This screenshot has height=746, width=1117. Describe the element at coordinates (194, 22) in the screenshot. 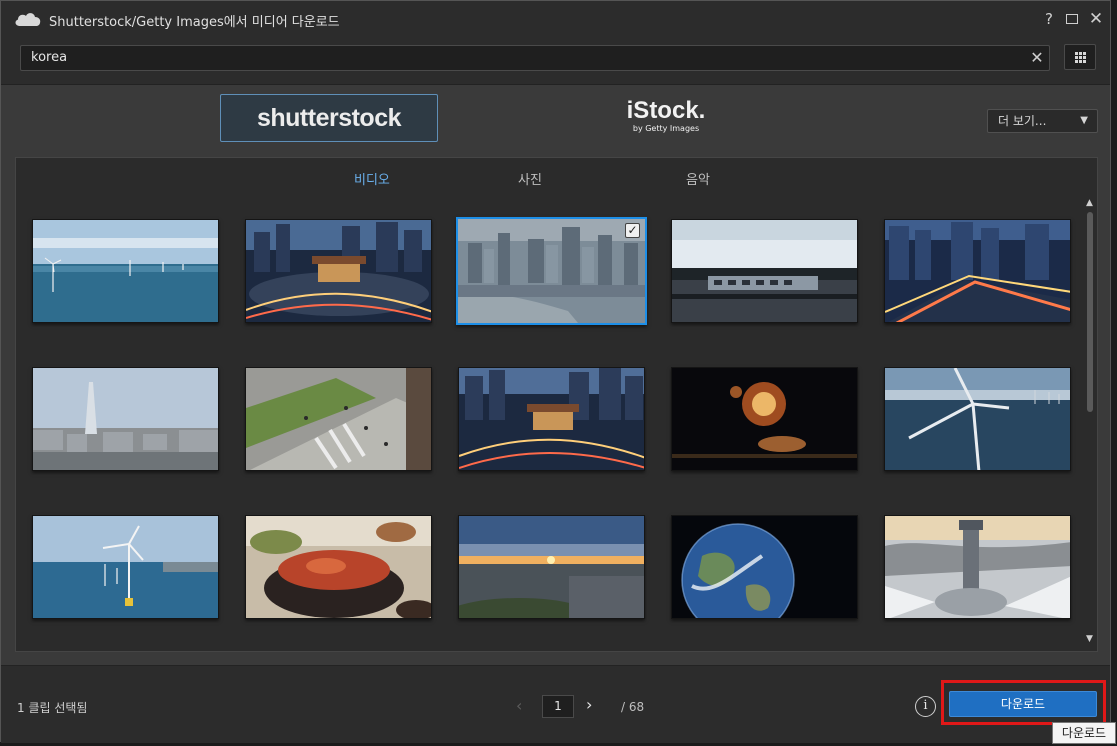

I see `window-title: Shutterstock/Getty Images에서 미디어 다운로드` at that location.